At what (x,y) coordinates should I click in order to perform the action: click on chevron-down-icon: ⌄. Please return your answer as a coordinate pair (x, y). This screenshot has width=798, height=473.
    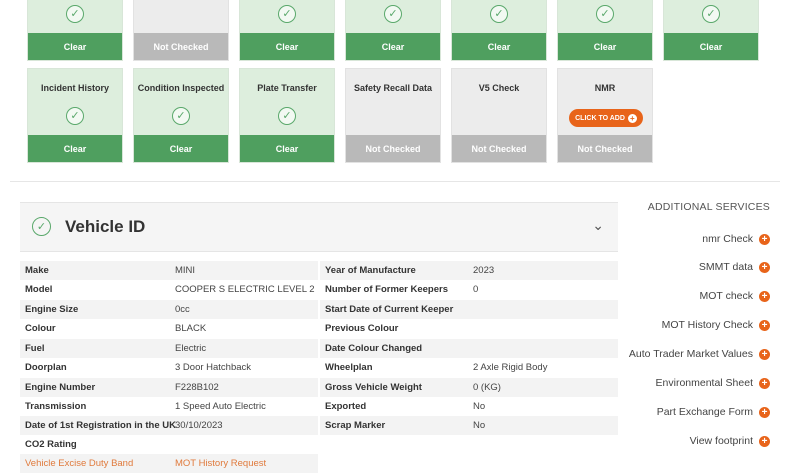
    Looking at the image, I should click on (598, 225).